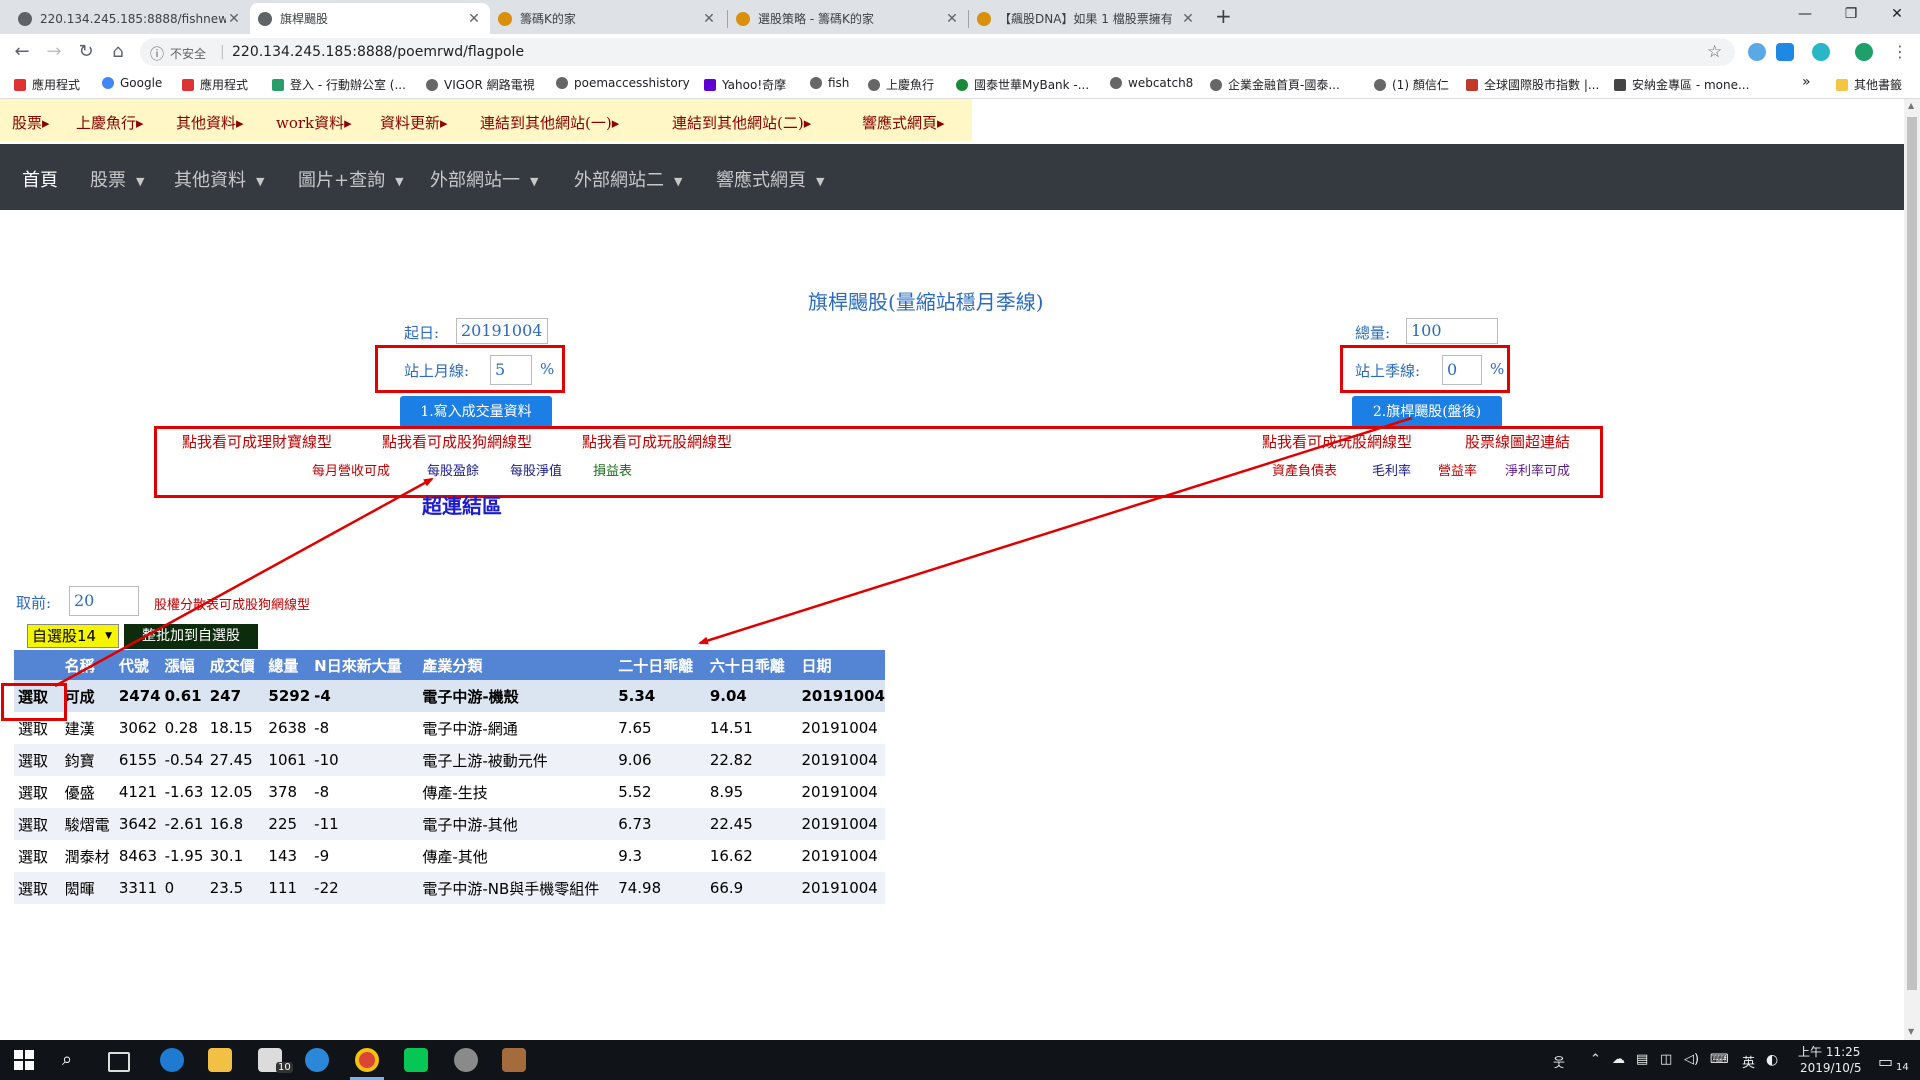 This screenshot has width=1920, height=1080. I want to click on star-icon: ☆, so click(1714, 52).